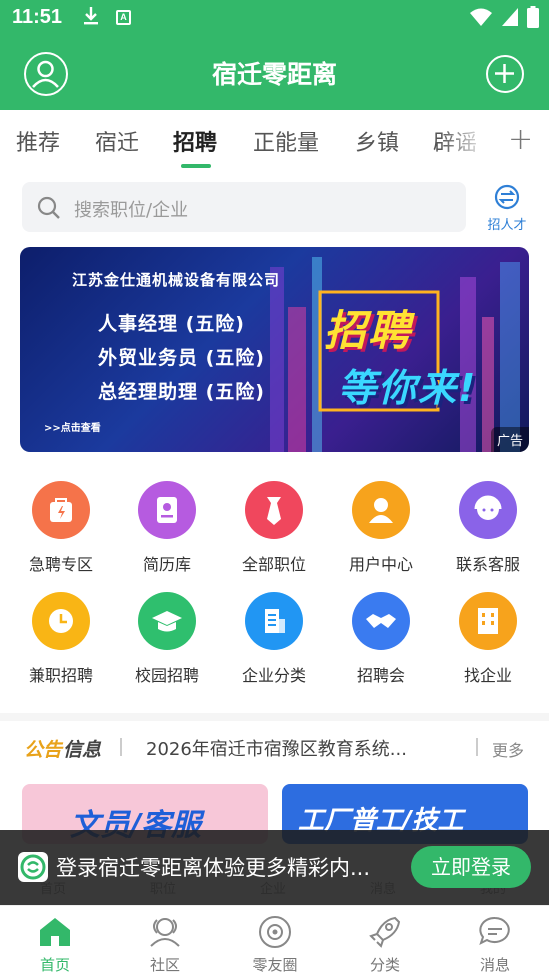 Image resolution: width=549 pixels, height=977 pixels. I want to click on grid-urgent-hiring: 急聘专区, so click(61, 528).